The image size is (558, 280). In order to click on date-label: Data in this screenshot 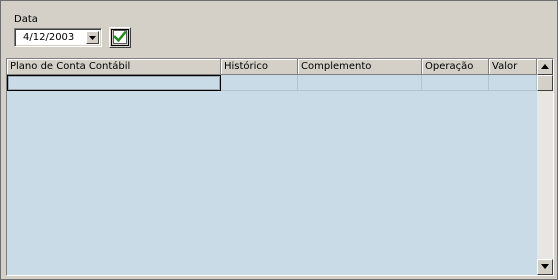, I will do `click(26, 19)`.